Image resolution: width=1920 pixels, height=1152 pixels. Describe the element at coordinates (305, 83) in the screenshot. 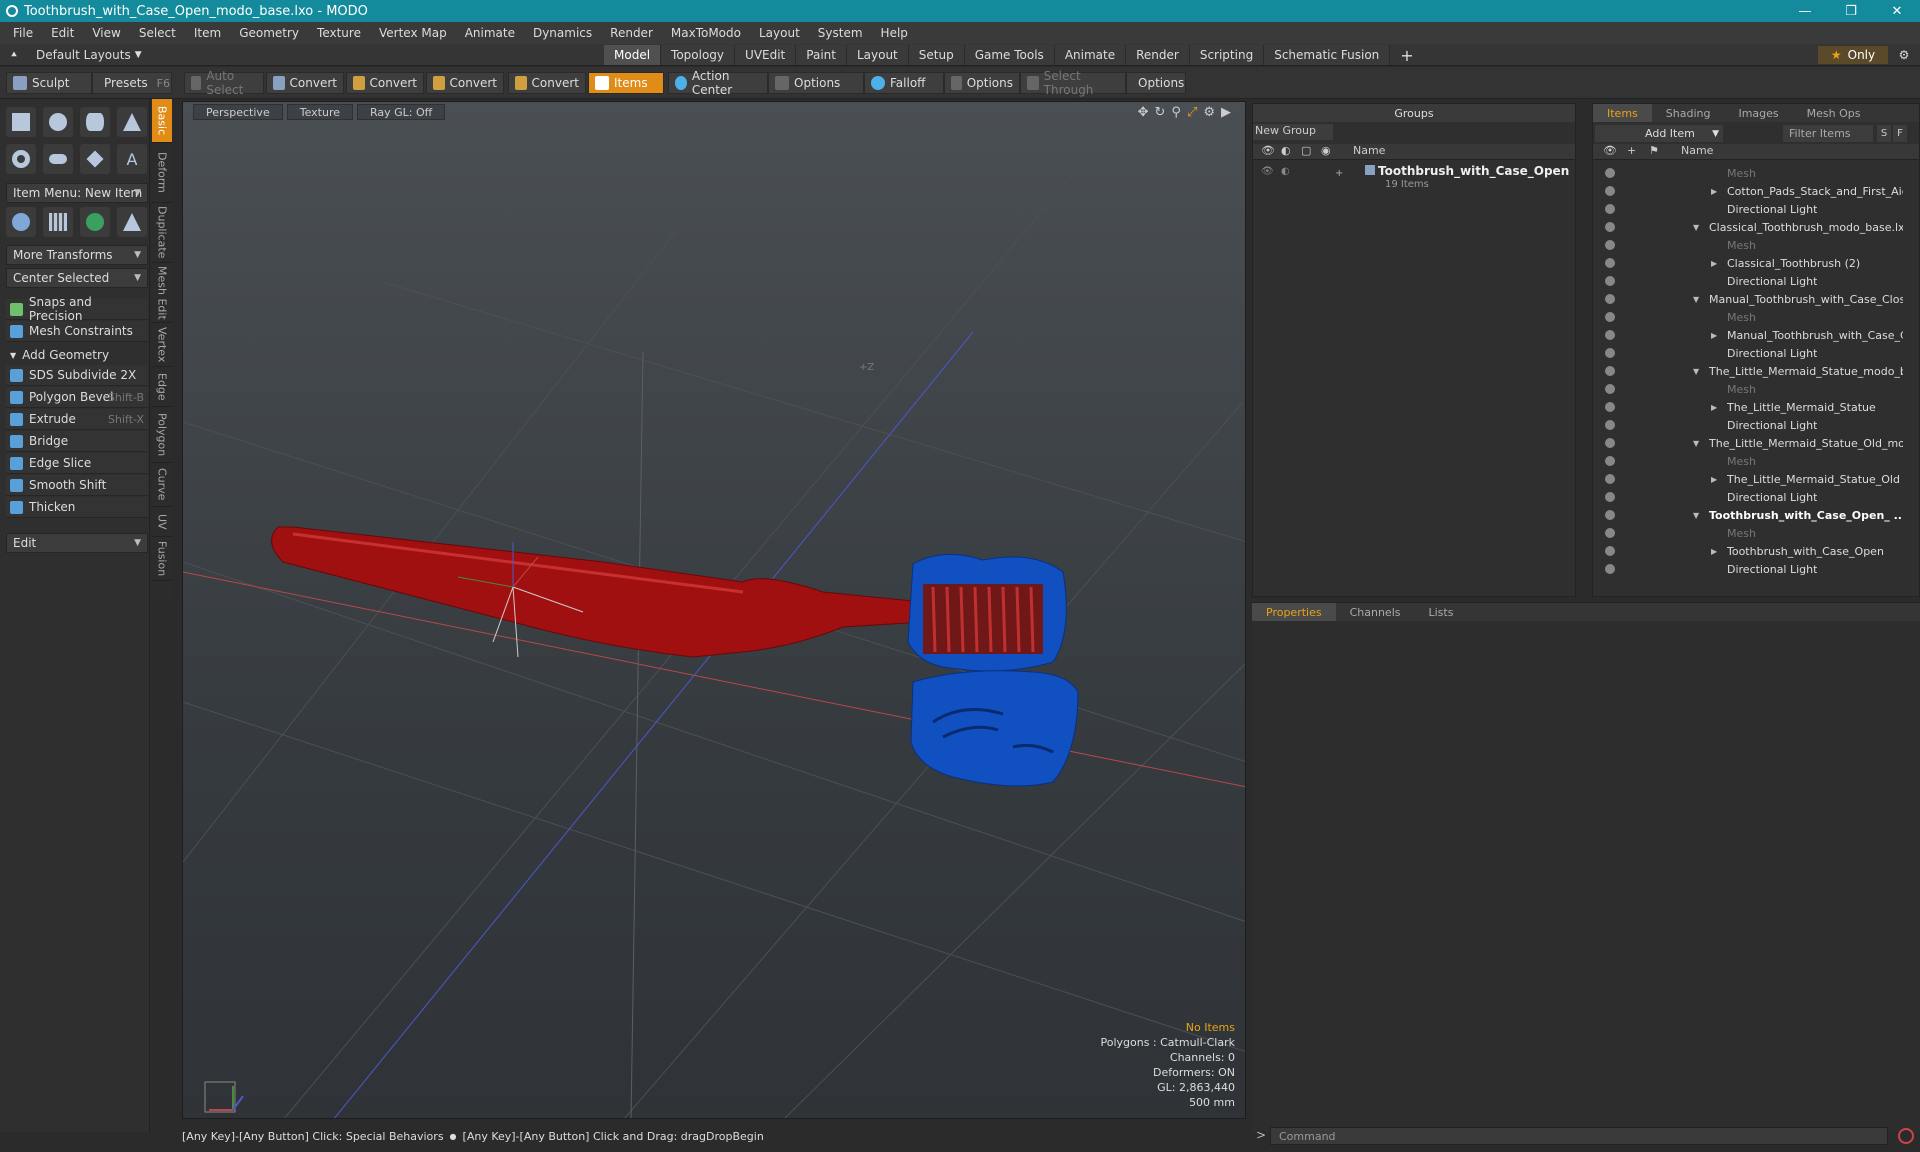

I see `convert-vertices-button: Convert` at that location.